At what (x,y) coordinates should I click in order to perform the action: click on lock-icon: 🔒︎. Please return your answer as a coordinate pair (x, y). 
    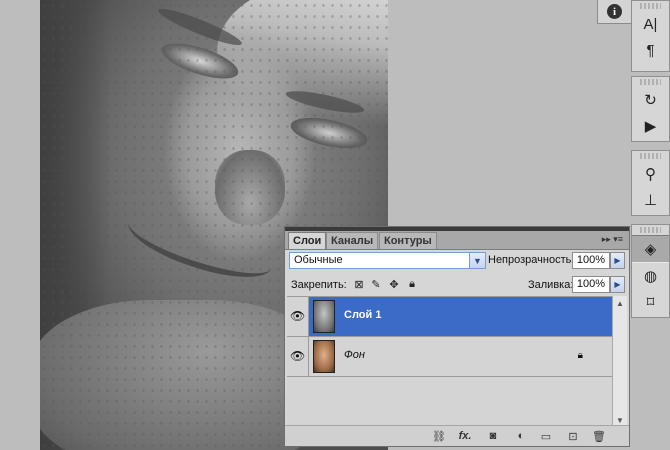
    Looking at the image, I should click on (580, 355).